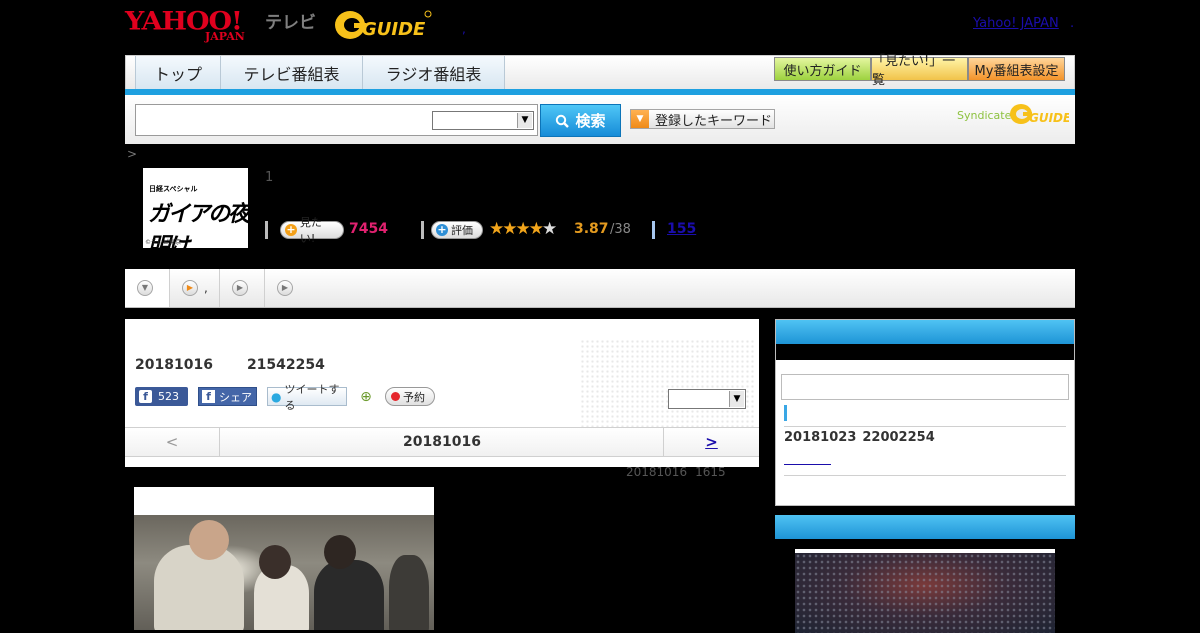  Describe the element at coordinates (172, 442) in the screenshot. I see `pager-prev-button: <` at that location.